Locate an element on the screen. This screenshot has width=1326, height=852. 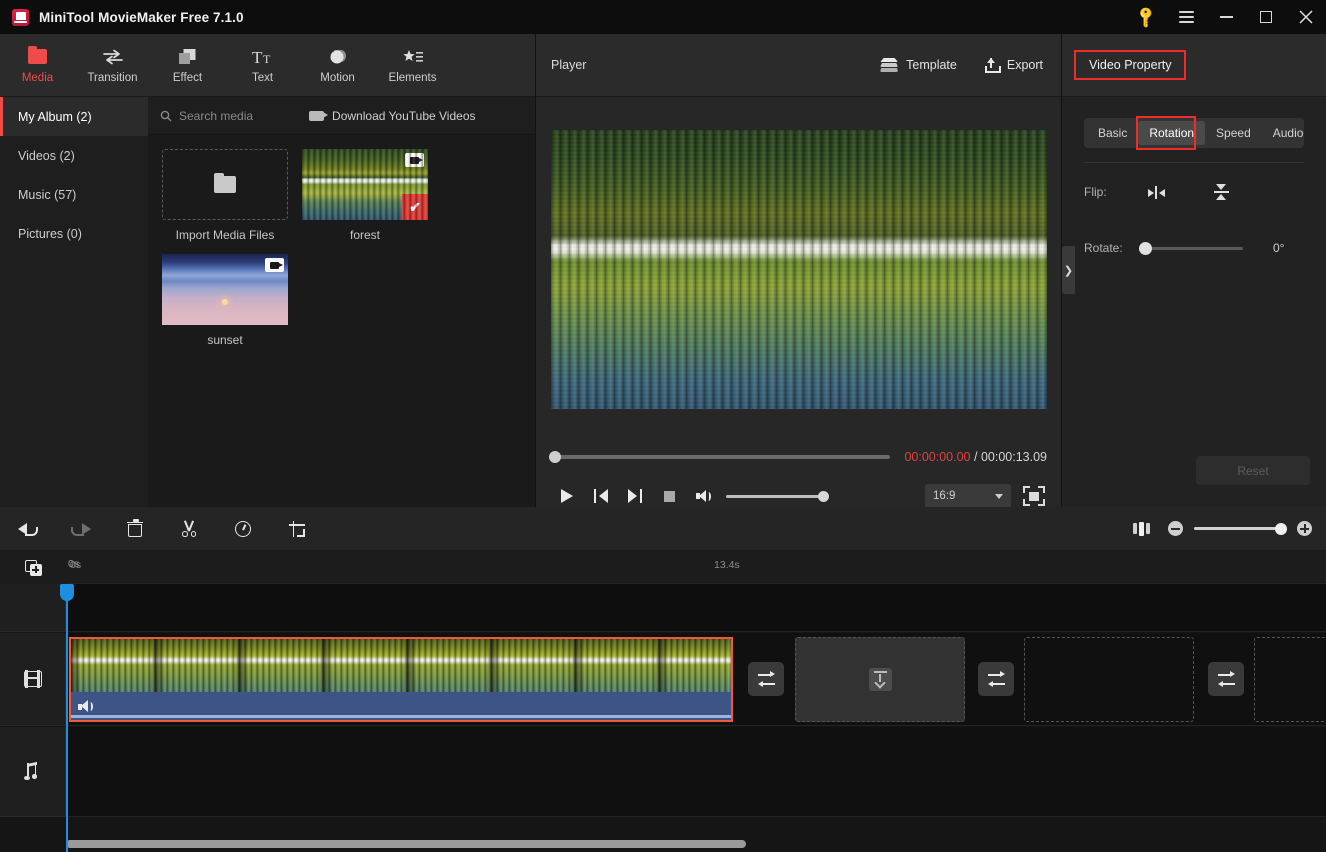
search-icon is located at coordinates (166, 115).